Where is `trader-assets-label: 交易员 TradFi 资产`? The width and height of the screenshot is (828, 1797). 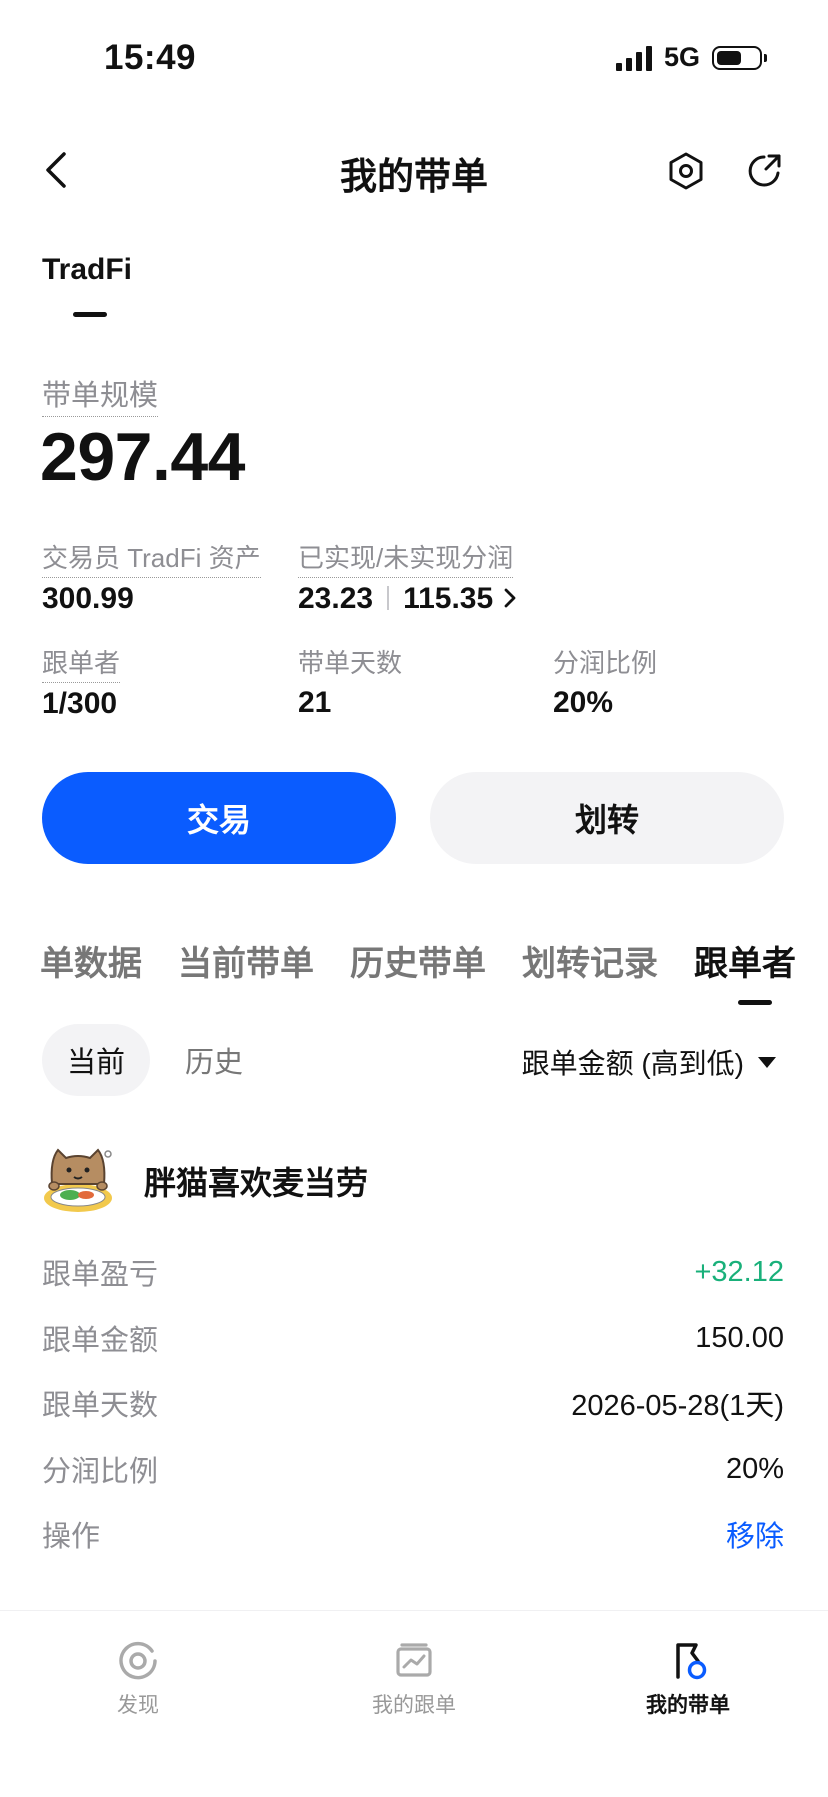 trader-assets-label: 交易员 TradFi 资产 is located at coordinates (151, 558).